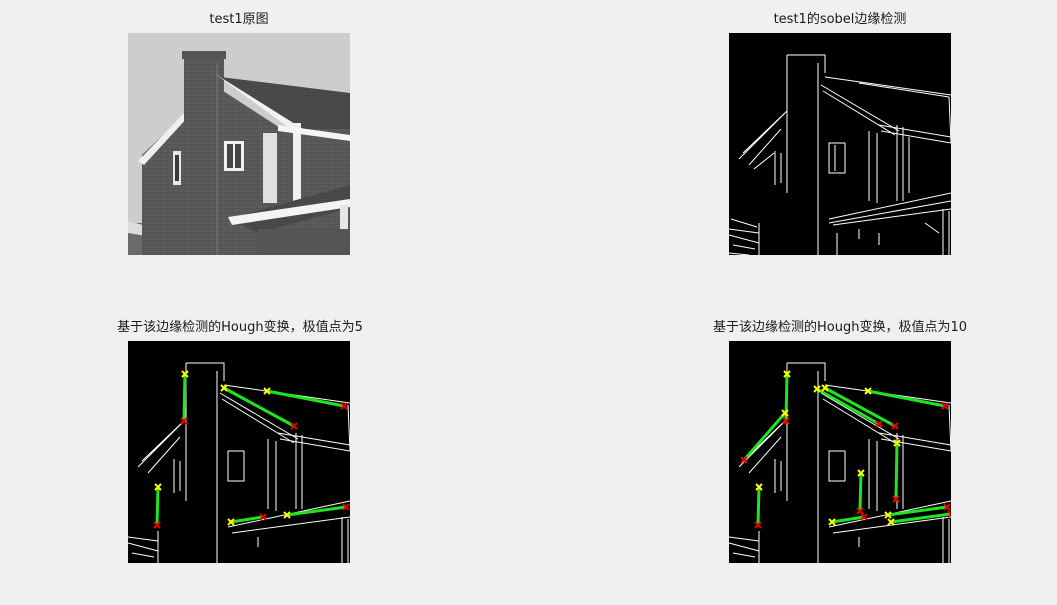 The height and width of the screenshot is (605, 1057). I want to click on axes-sobel-edges, so click(840, 144).